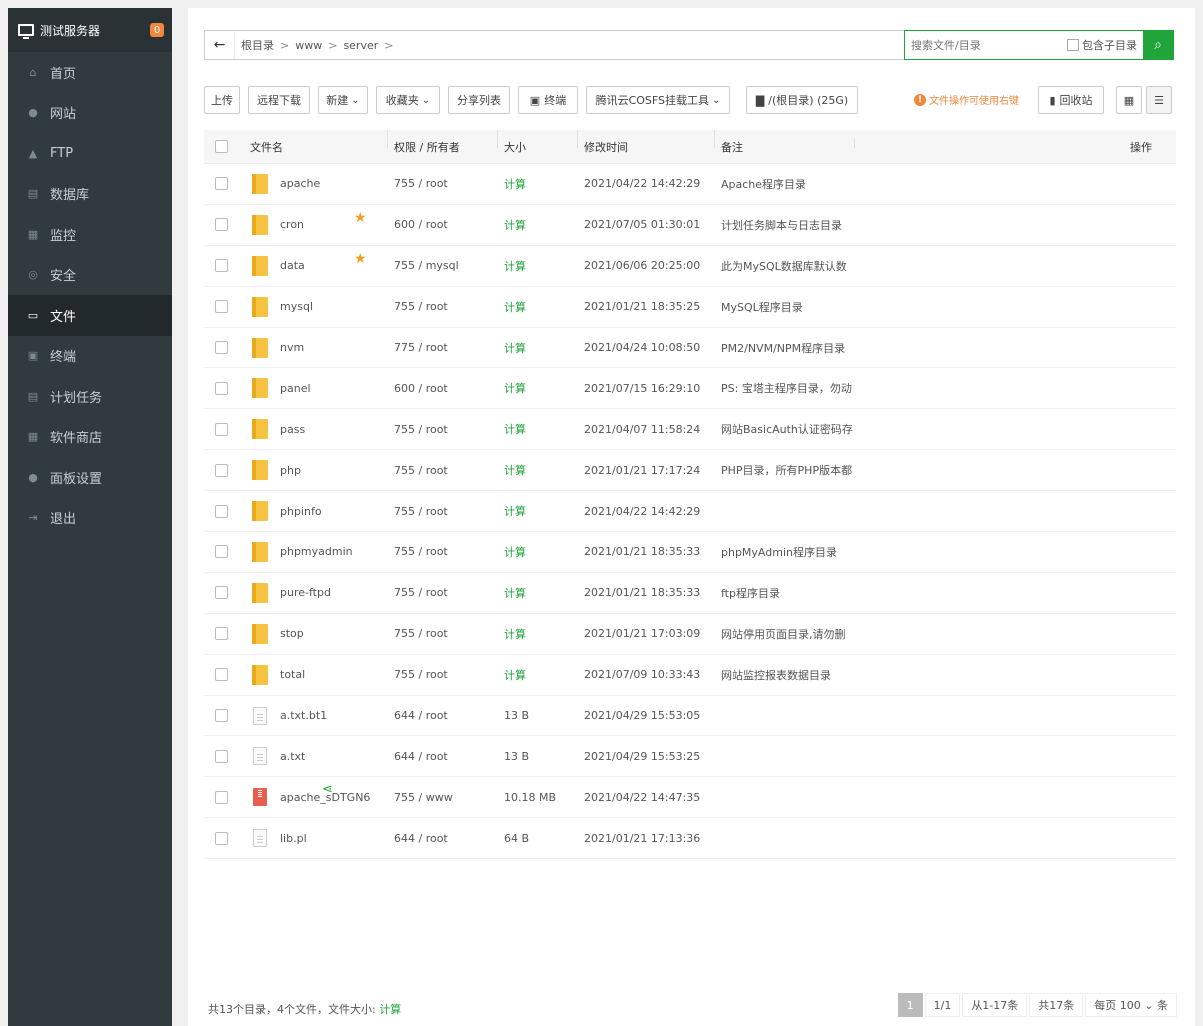 The image size is (1203, 1026). What do you see at coordinates (316, 756) in the screenshot?
I see `file-name-cell: a.txt` at bounding box center [316, 756].